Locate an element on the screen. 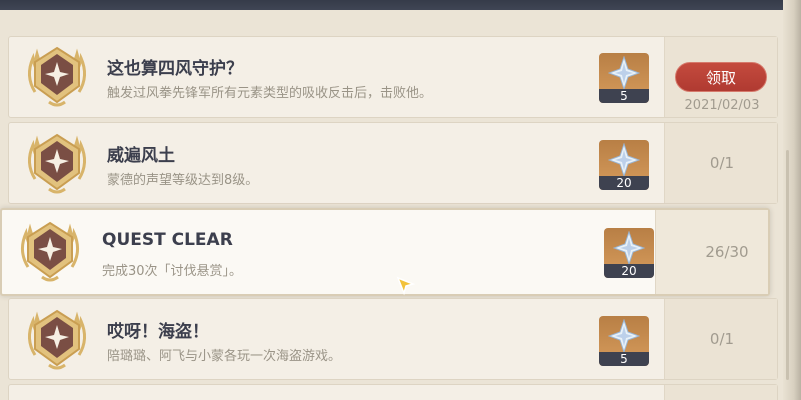 The image size is (801, 400). cursor-icon is located at coordinates (406, 286).